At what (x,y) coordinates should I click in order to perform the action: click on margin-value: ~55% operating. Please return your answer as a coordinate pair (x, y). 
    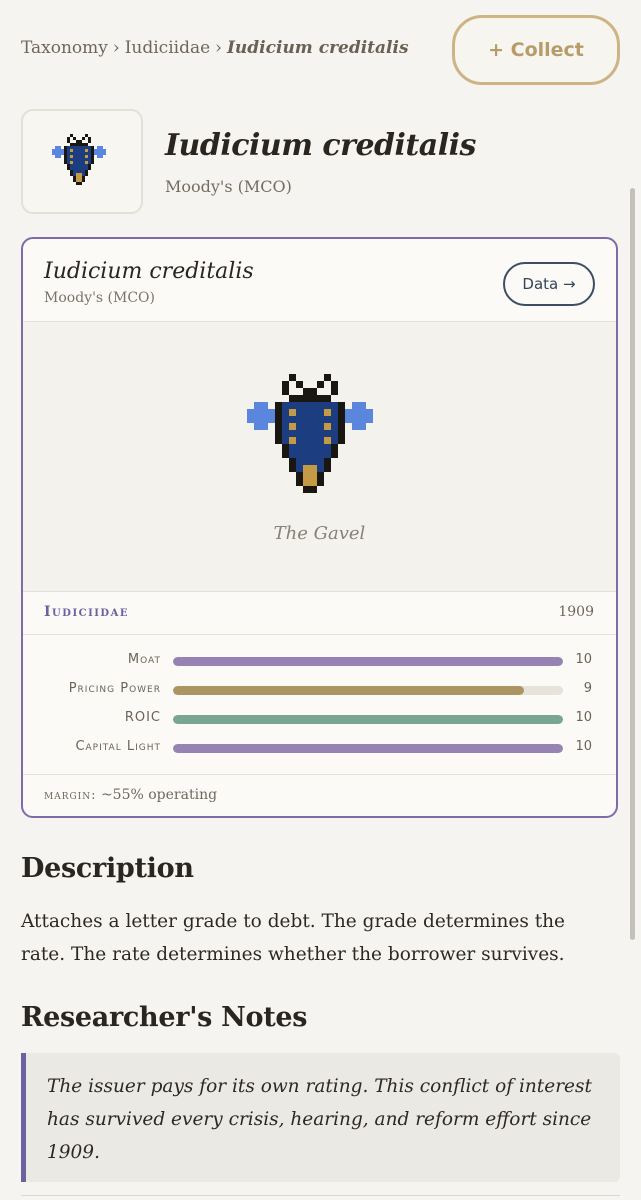
    Looking at the image, I should click on (159, 795).